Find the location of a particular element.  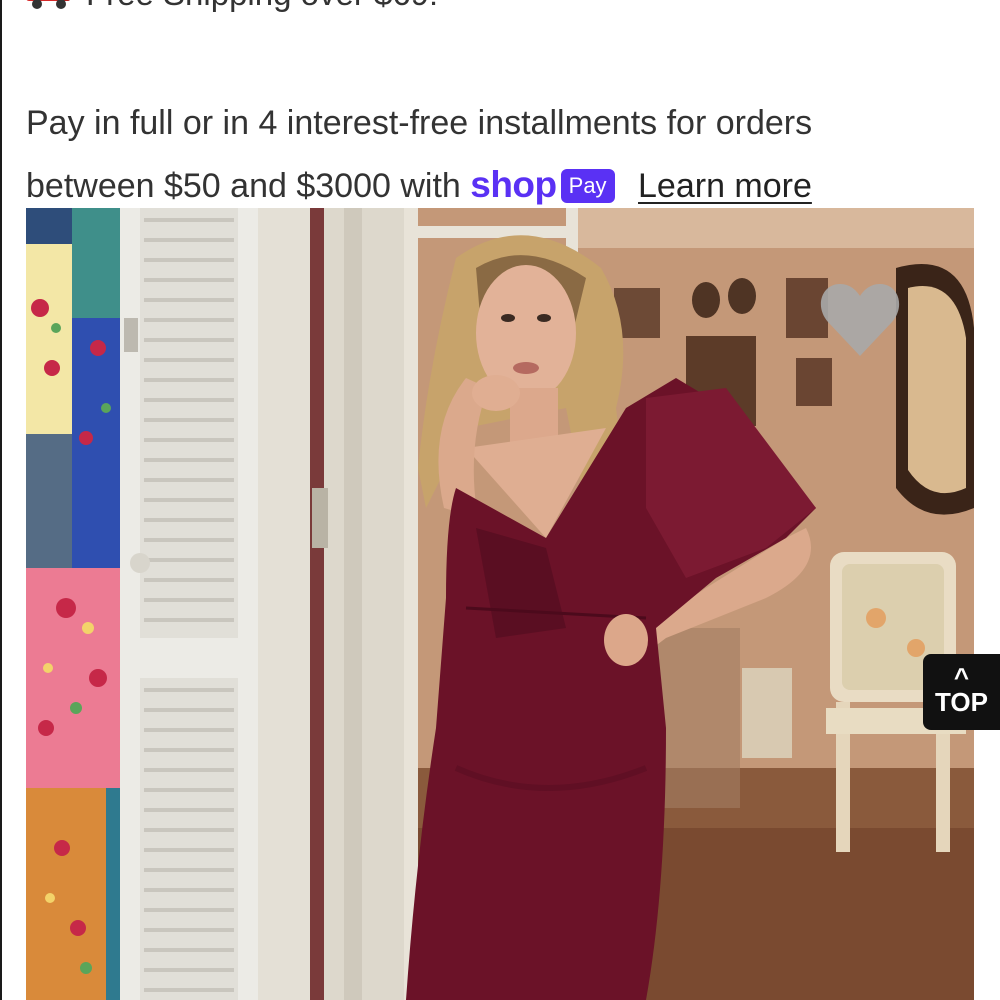

wishlist-heart-button is located at coordinates (860, 320).